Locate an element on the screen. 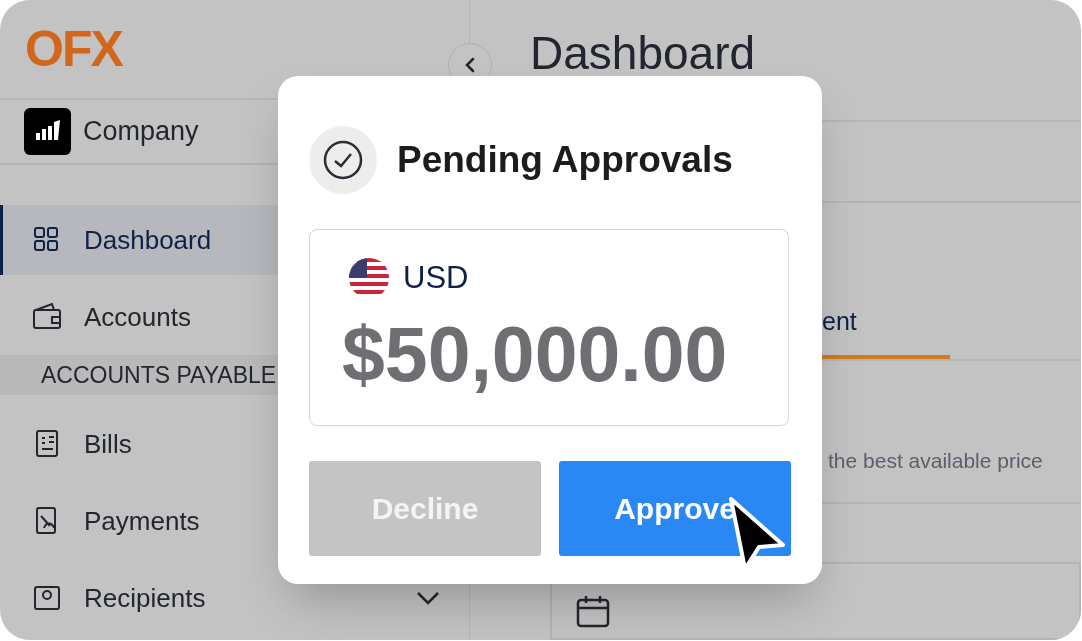 This screenshot has height=641, width=1082. wallet-icon is located at coordinates (47, 317).